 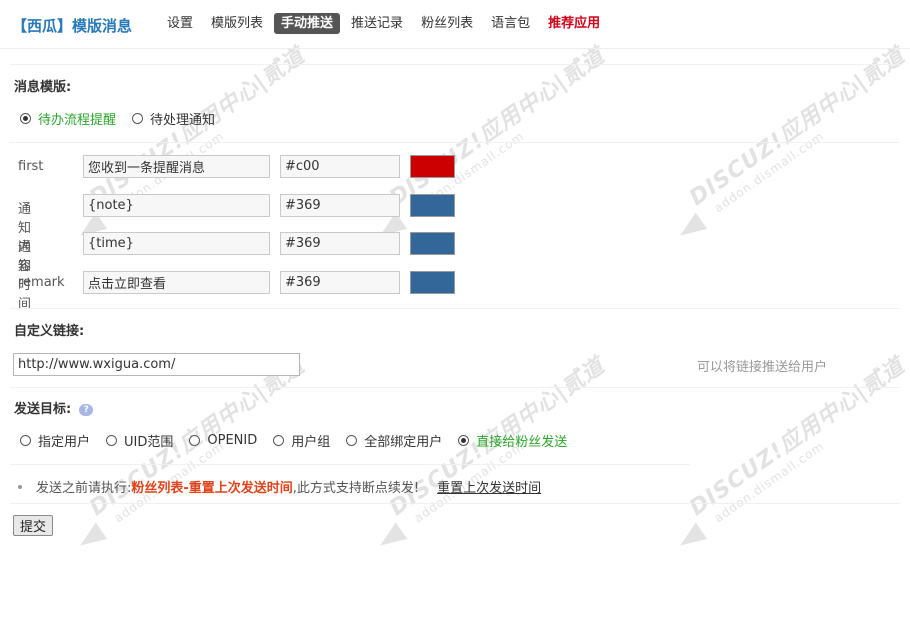 I want to click on first-color-swatch, so click(x=432, y=166).